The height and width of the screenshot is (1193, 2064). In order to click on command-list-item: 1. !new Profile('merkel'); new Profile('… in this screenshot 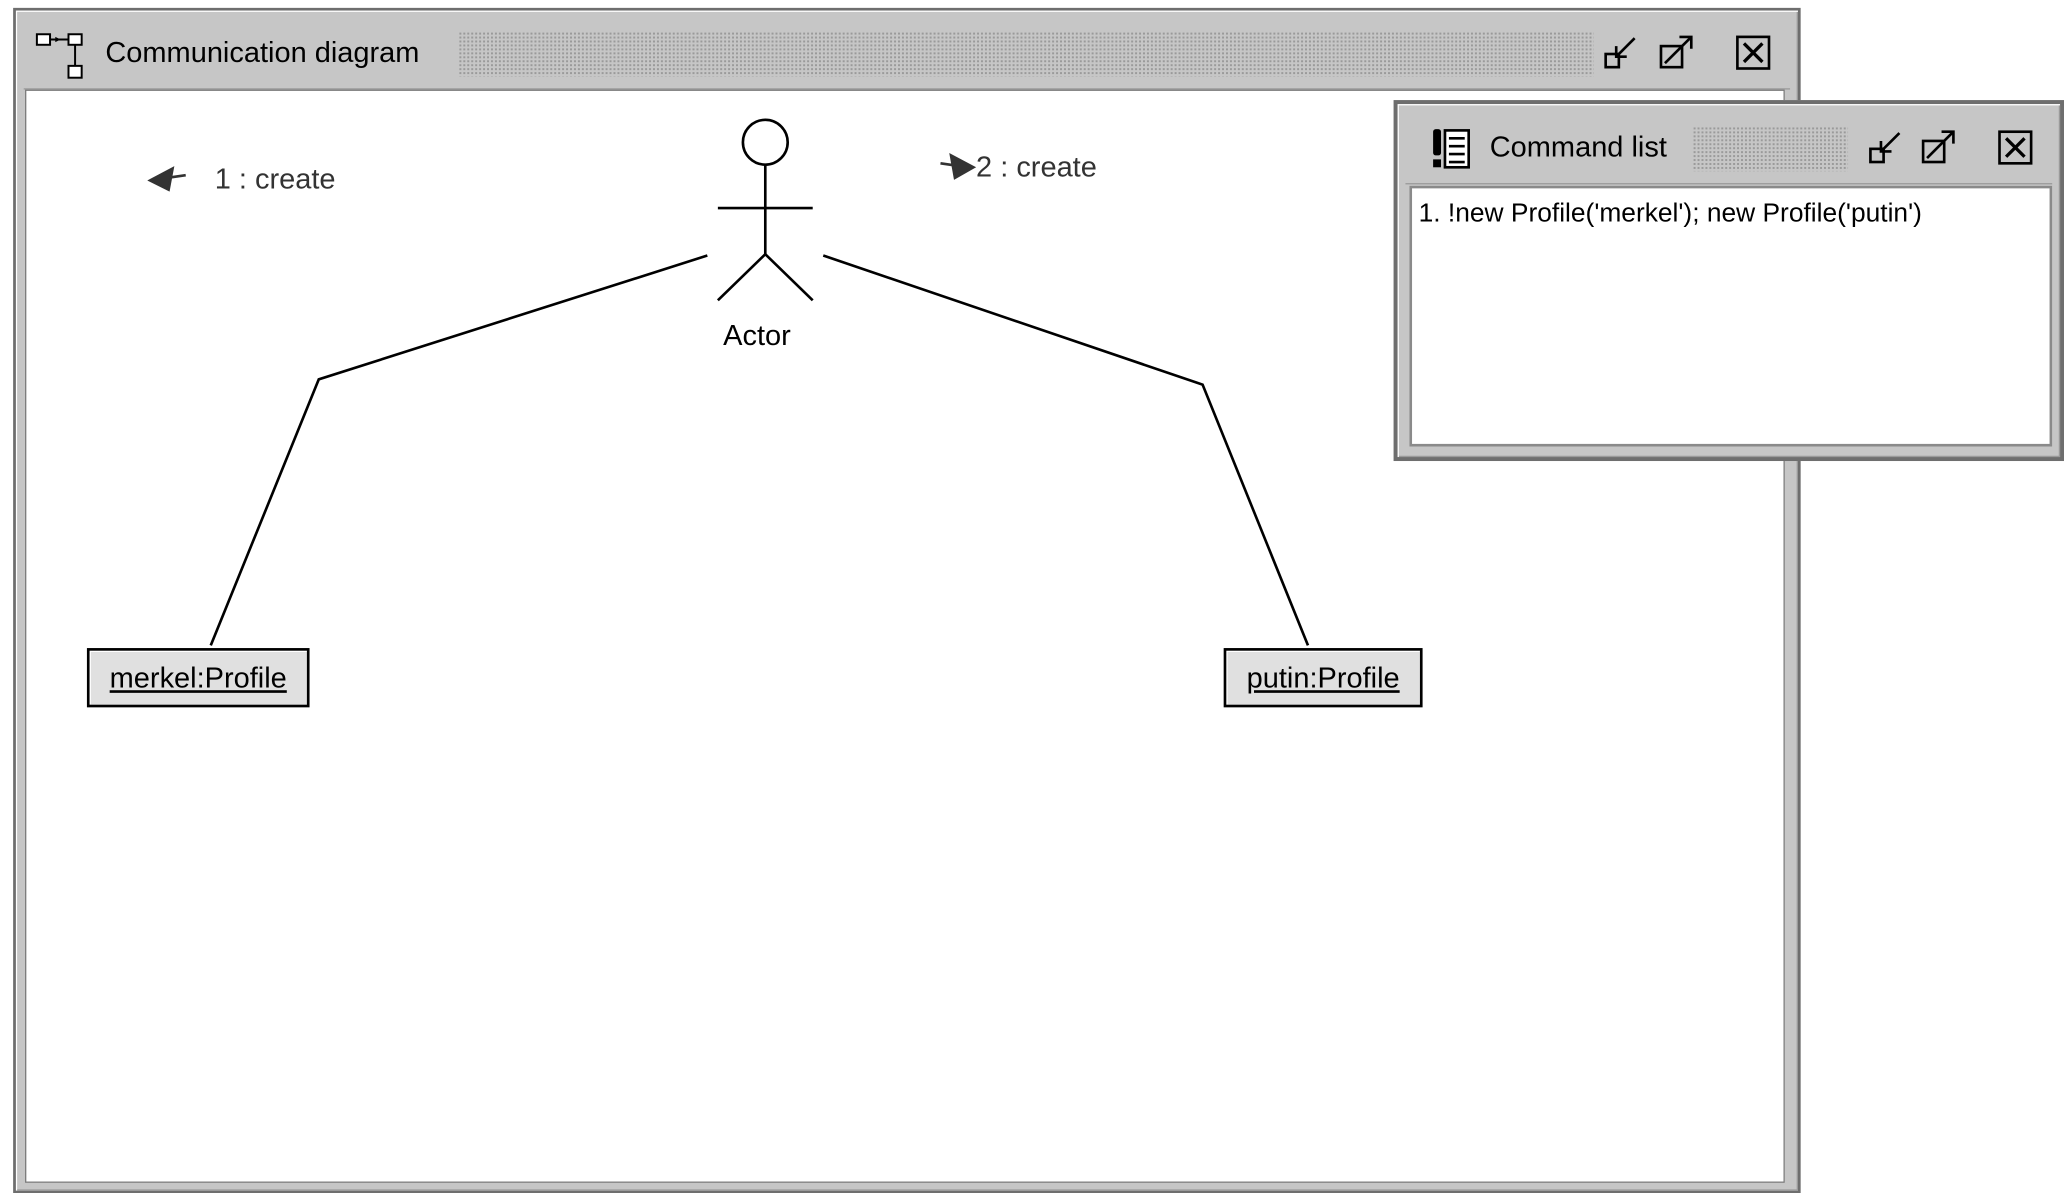, I will do `click(1670, 214)`.